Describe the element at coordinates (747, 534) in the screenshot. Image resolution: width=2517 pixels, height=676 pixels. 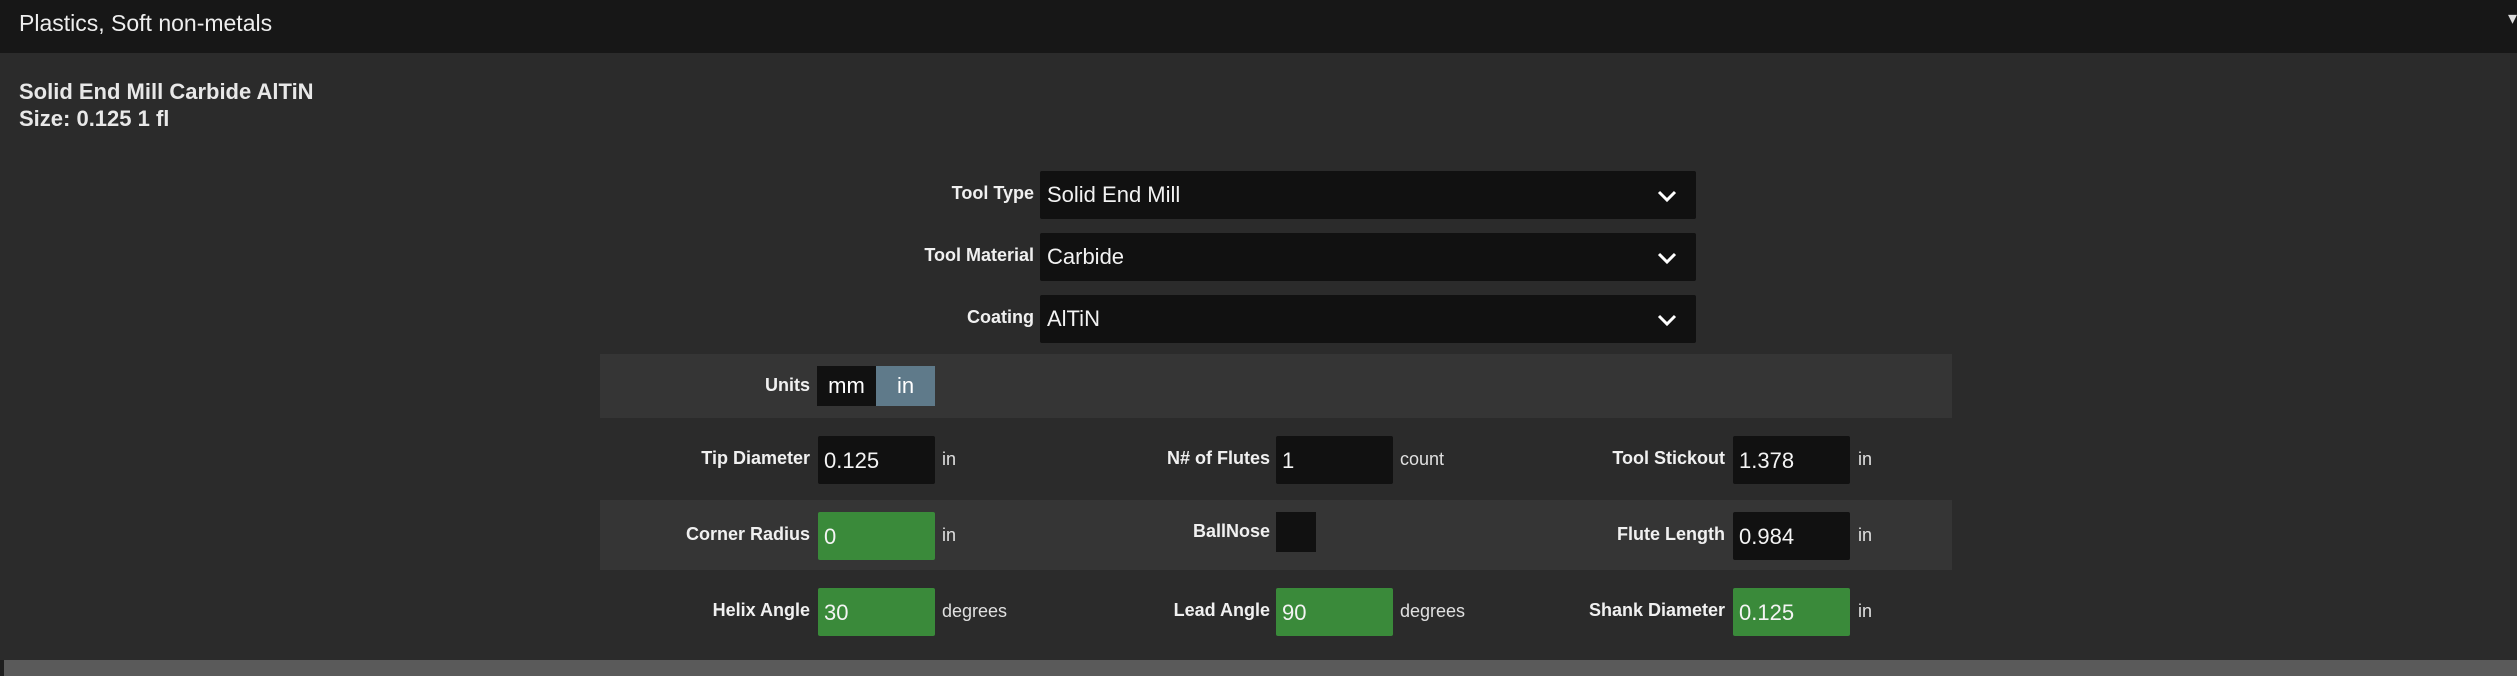
I see `corner-radius-label: Corner Radius` at that location.